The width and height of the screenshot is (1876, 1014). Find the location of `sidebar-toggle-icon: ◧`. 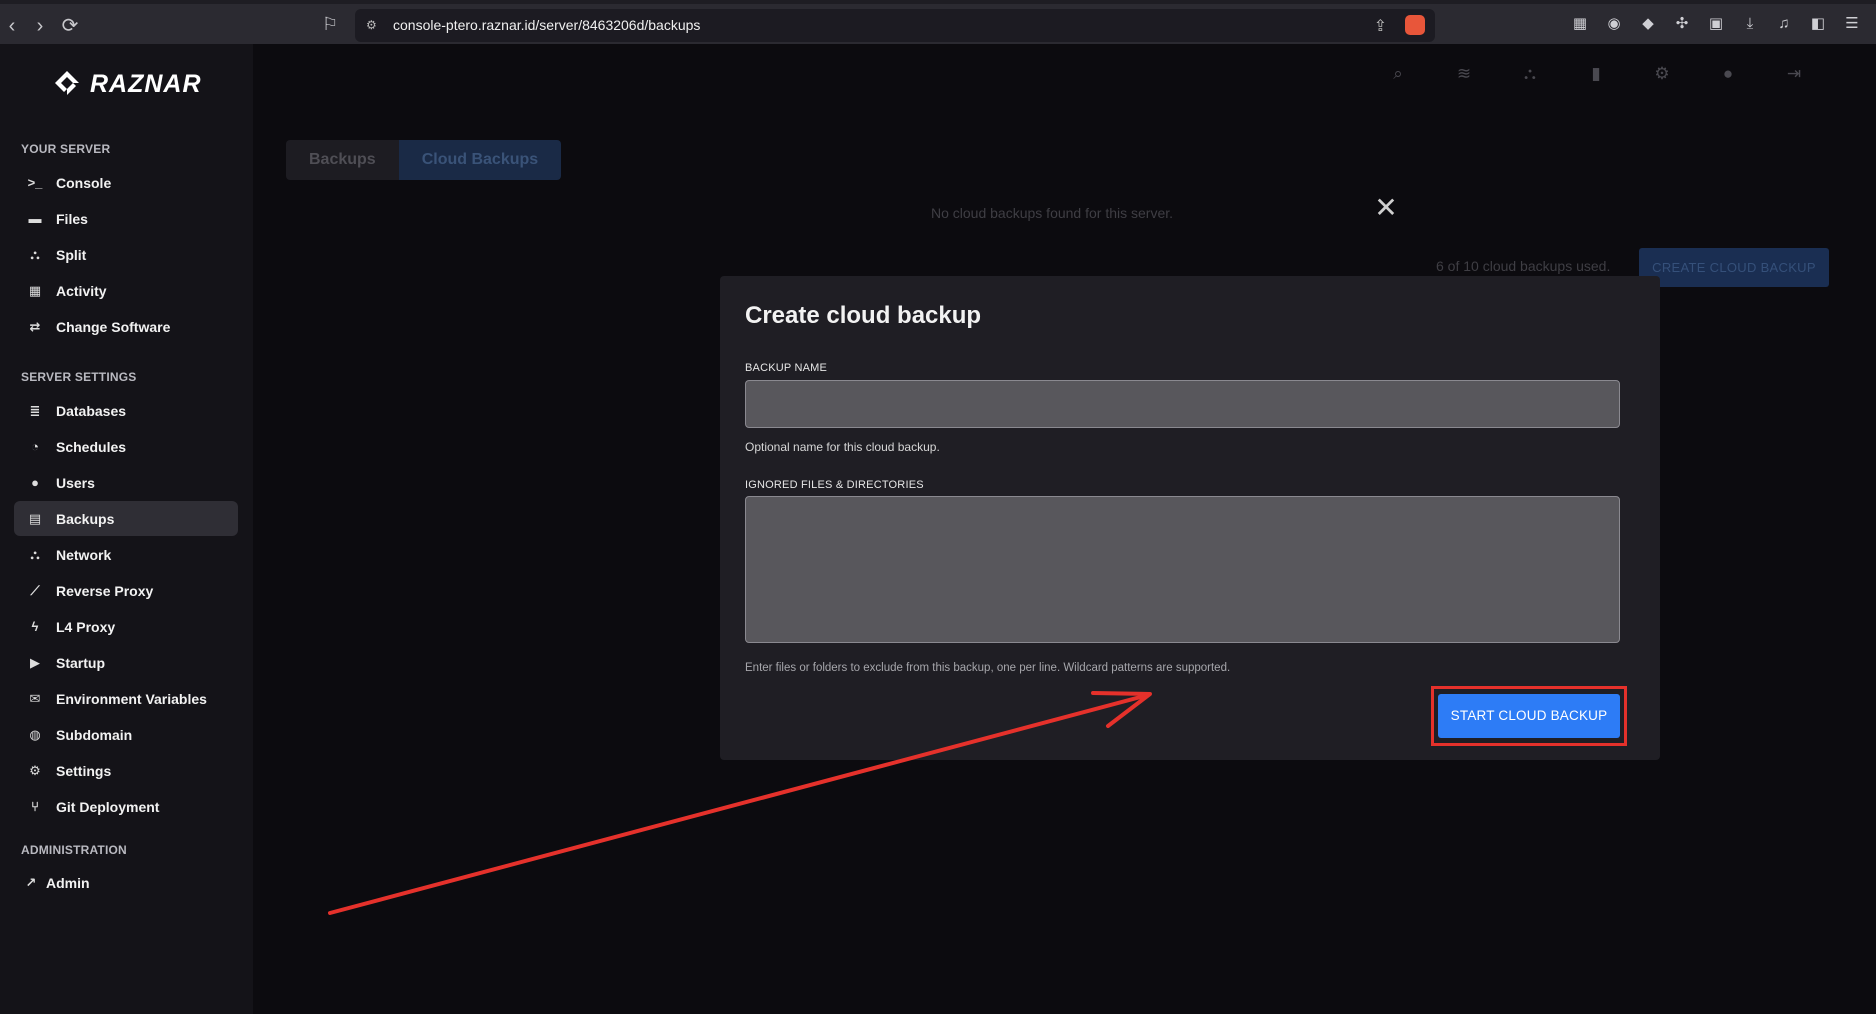

sidebar-toggle-icon: ◧ is located at coordinates (1818, 24).